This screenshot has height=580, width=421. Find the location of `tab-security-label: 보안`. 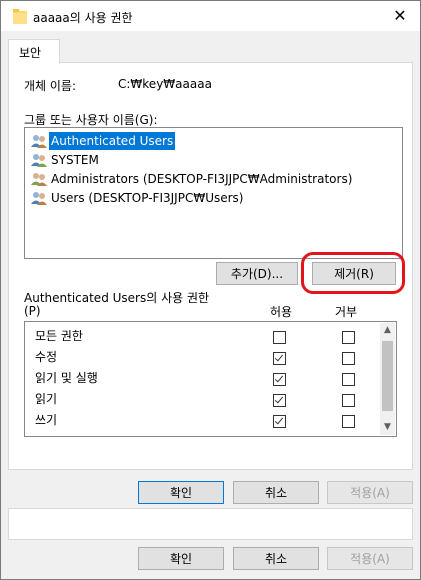

tab-security-label: 보안 is located at coordinates (30, 53).